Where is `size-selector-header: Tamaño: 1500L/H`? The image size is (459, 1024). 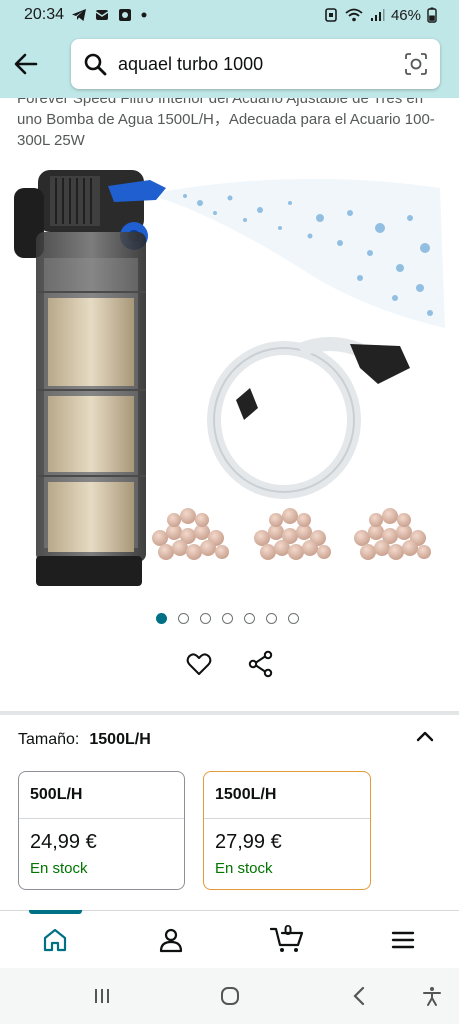
size-selector-header: Tamaño: 1500L/H is located at coordinates (84, 740).